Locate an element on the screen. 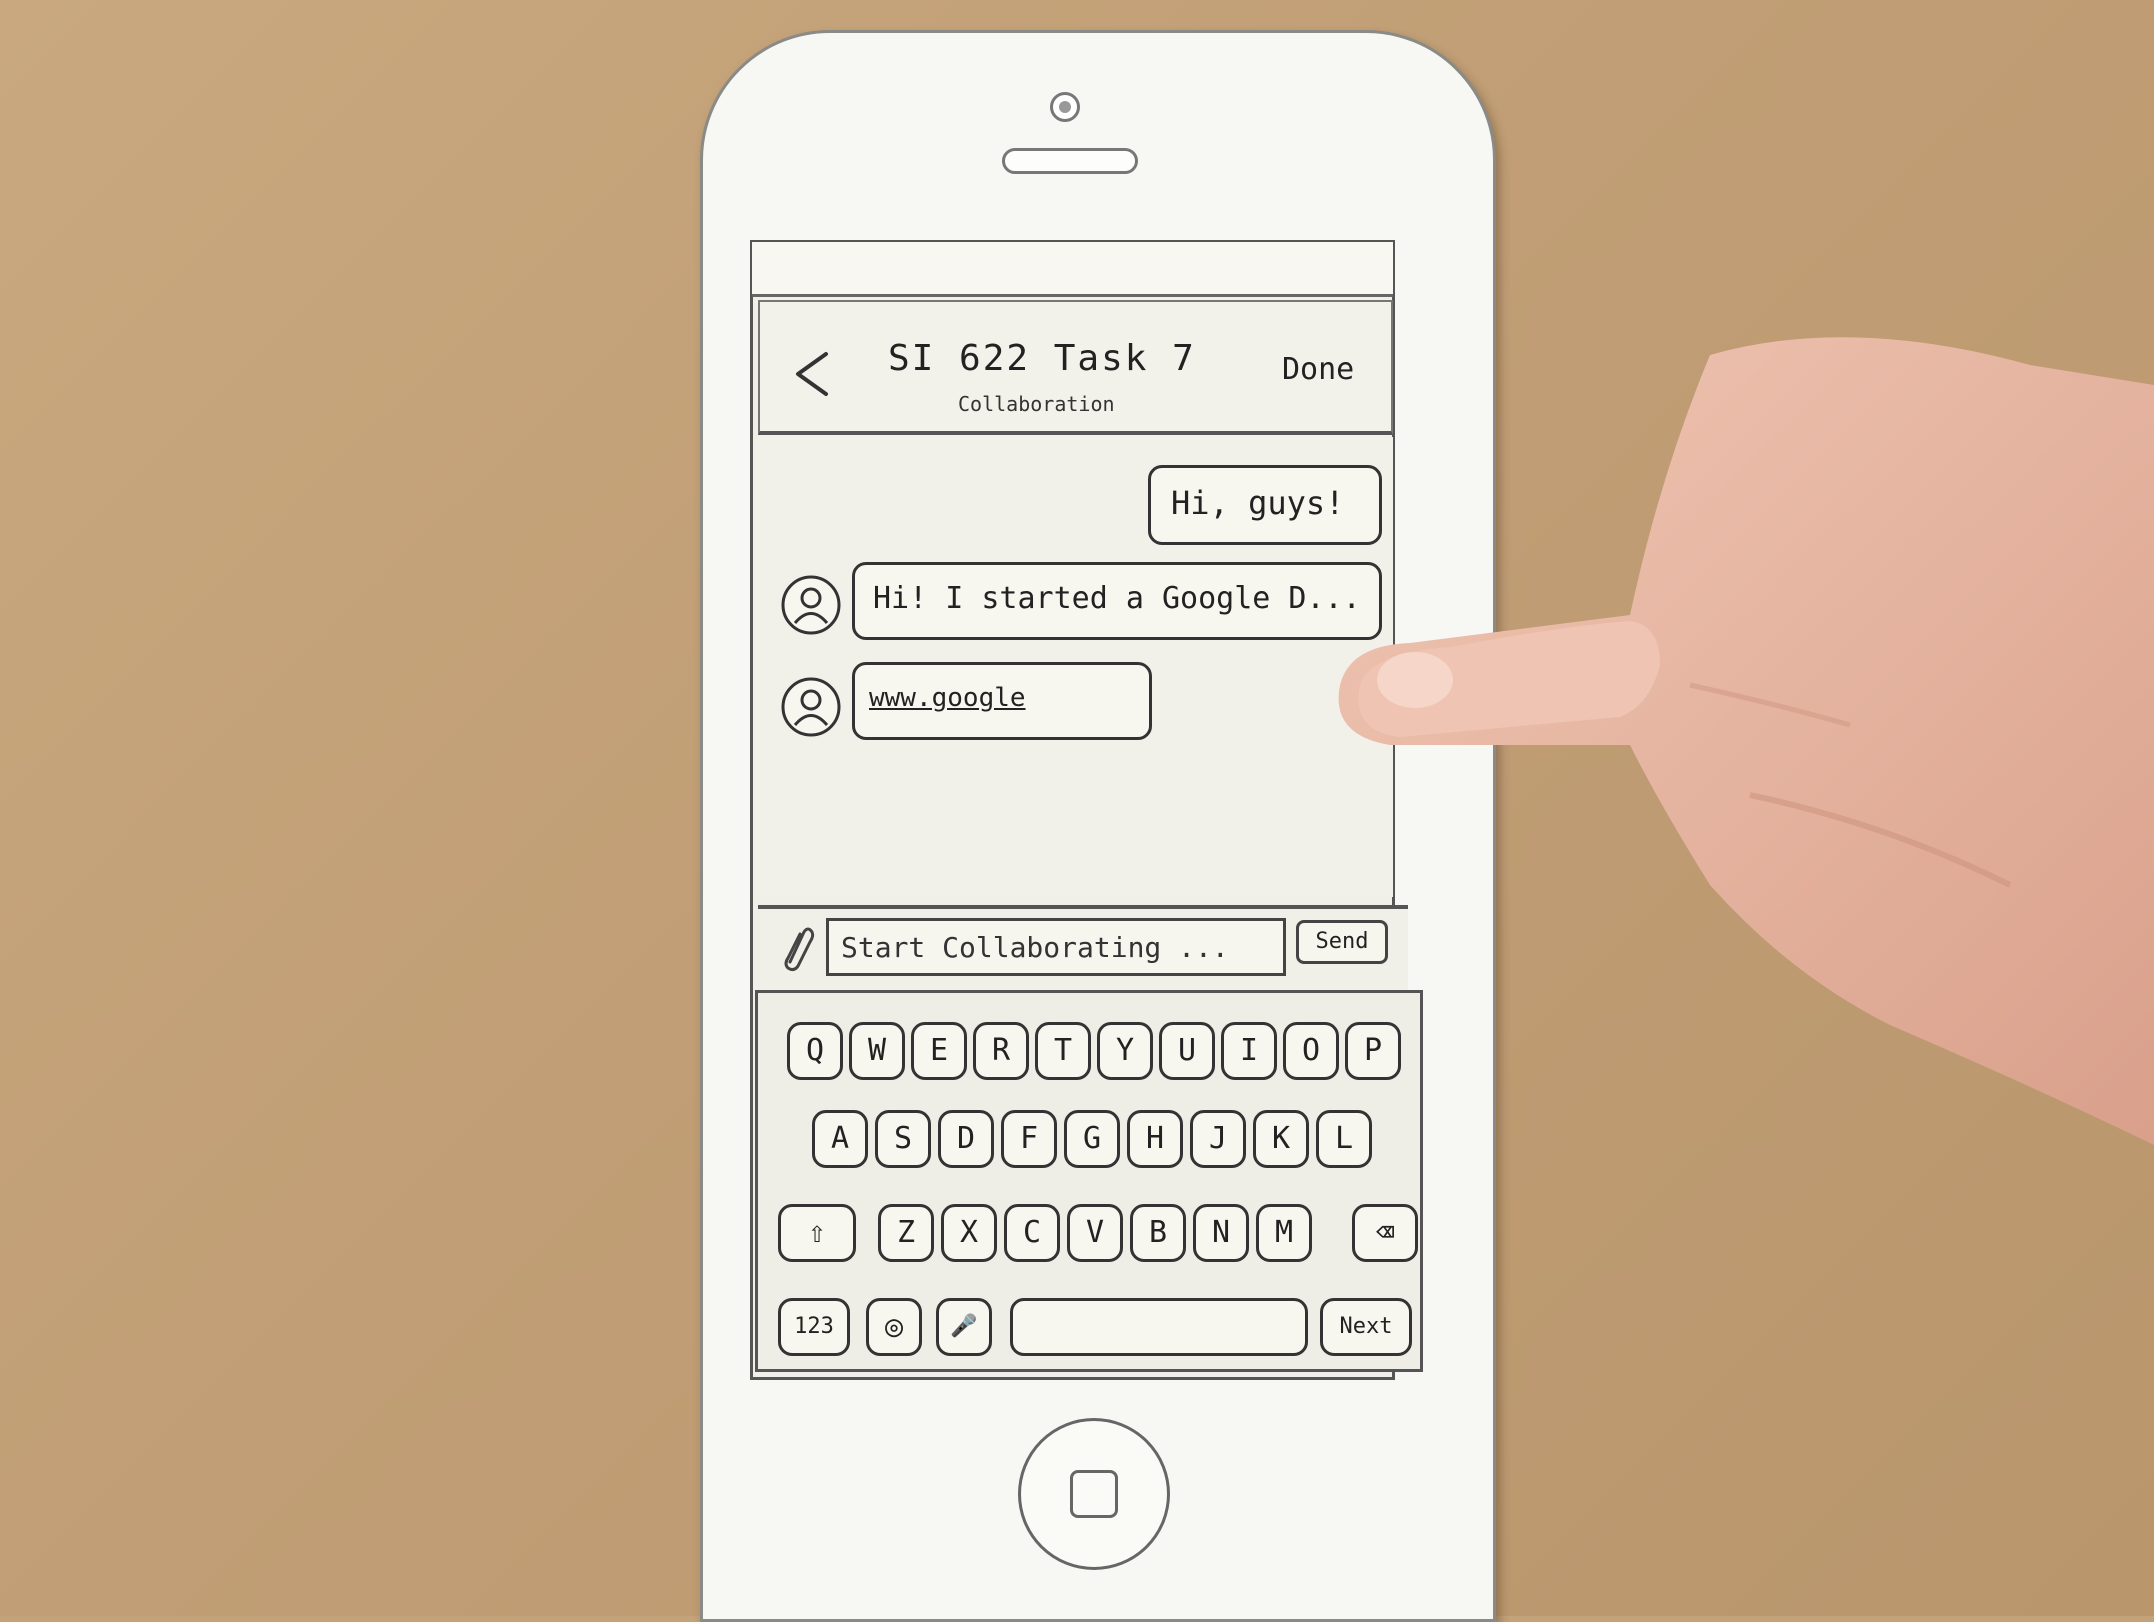 The image size is (2154, 1622). numbers-key: 123 is located at coordinates (814, 1327).